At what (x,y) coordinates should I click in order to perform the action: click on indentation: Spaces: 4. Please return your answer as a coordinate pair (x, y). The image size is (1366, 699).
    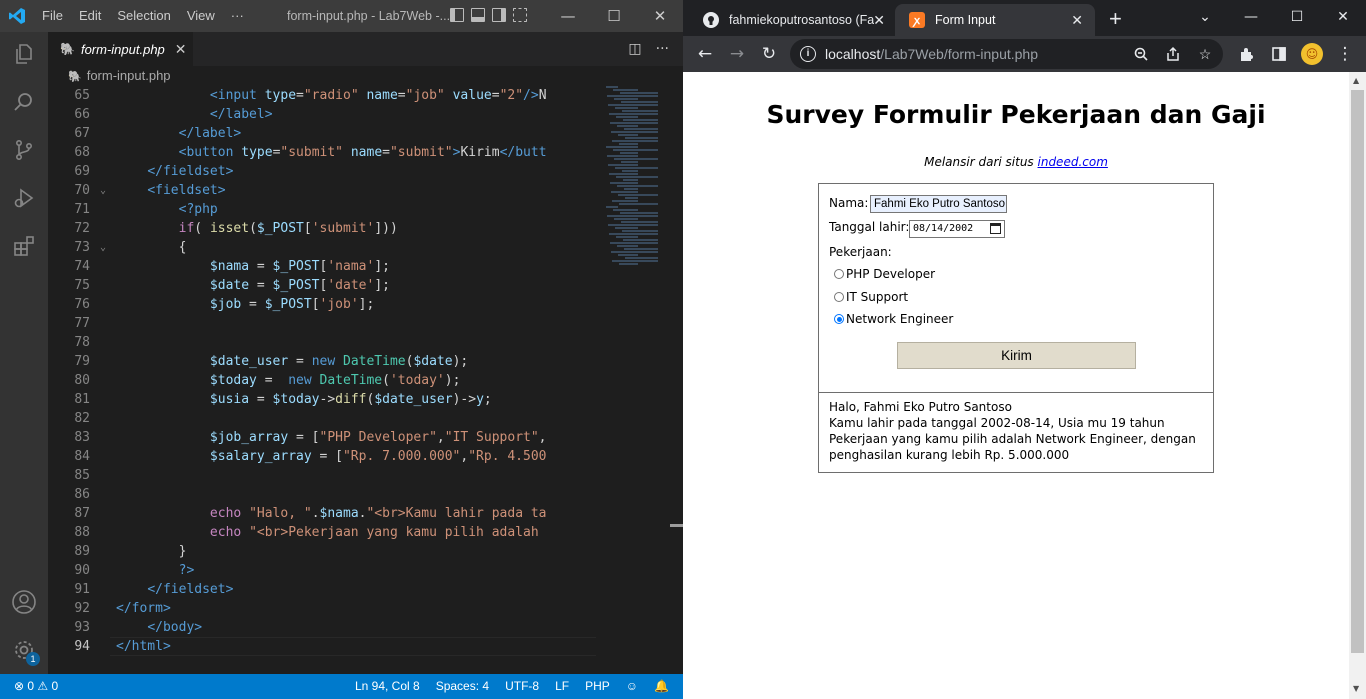
    Looking at the image, I should click on (462, 686).